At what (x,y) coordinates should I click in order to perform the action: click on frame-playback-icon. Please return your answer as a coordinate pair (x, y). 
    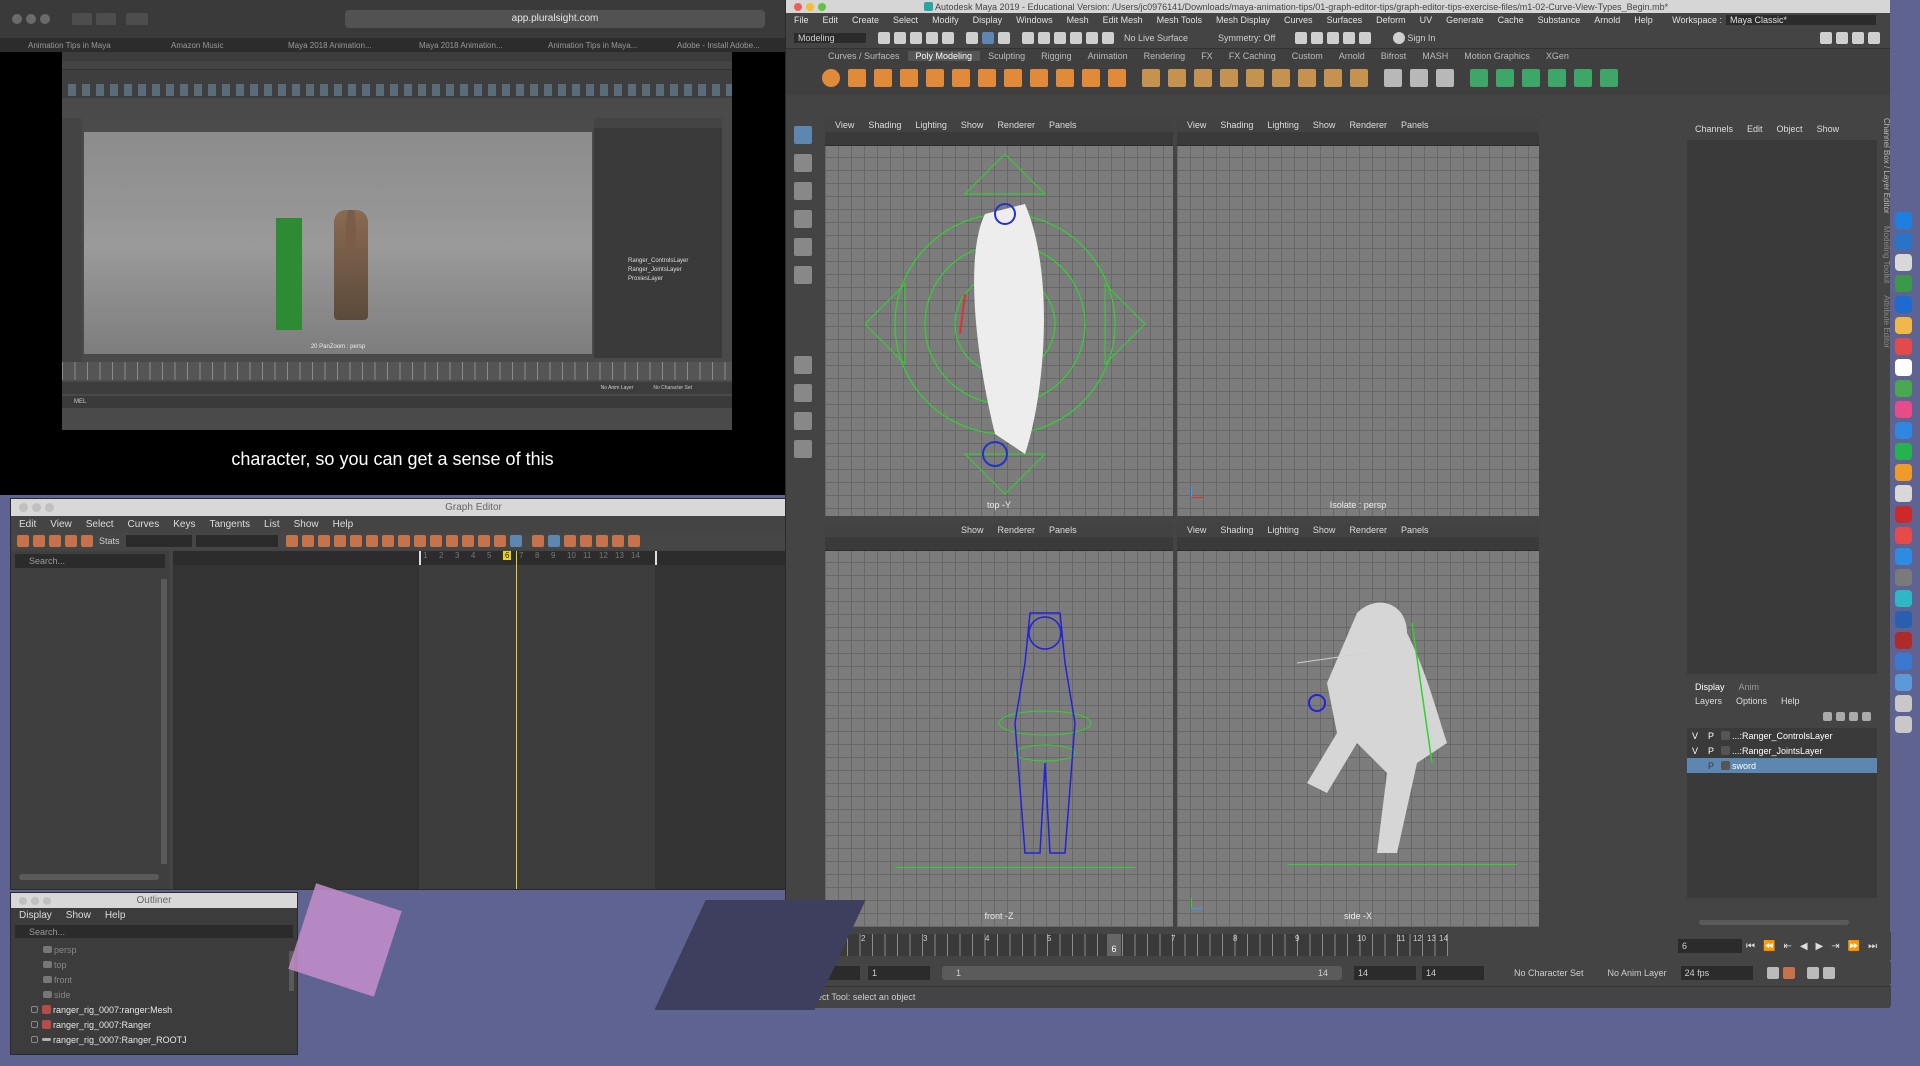
    Looking at the image, I should click on (323, 541).